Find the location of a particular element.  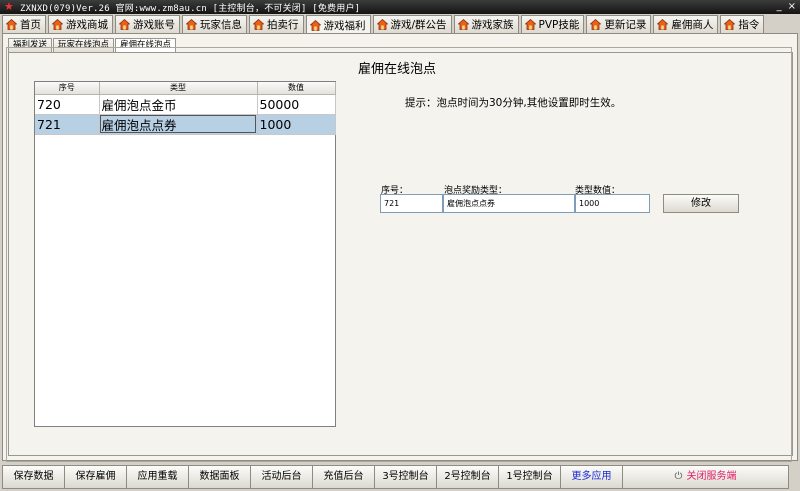

grid-header-row: 序号 类型 数值 is located at coordinates (185, 88).